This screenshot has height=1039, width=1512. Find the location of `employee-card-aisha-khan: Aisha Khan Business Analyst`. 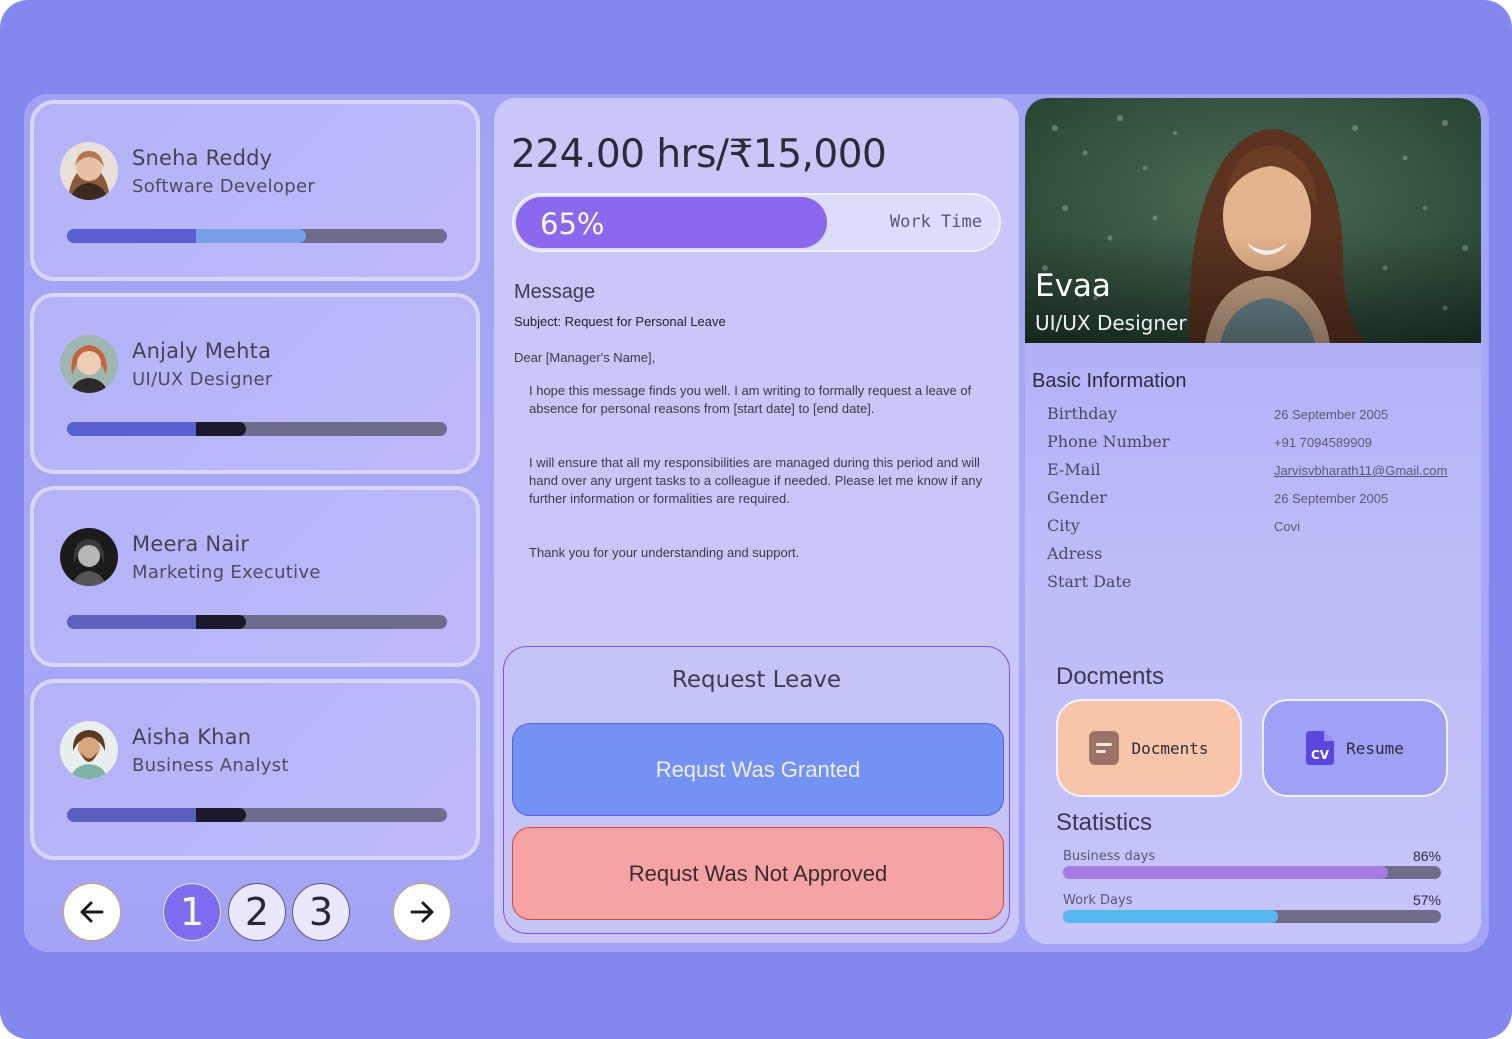

employee-card-aisha-khan: Aisha Khan Business Analyst is located at coordinates (255, 769).